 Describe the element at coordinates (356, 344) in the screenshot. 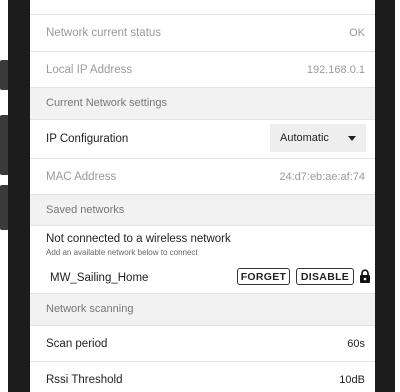

I see `scan-period-value: 60s` at that location.